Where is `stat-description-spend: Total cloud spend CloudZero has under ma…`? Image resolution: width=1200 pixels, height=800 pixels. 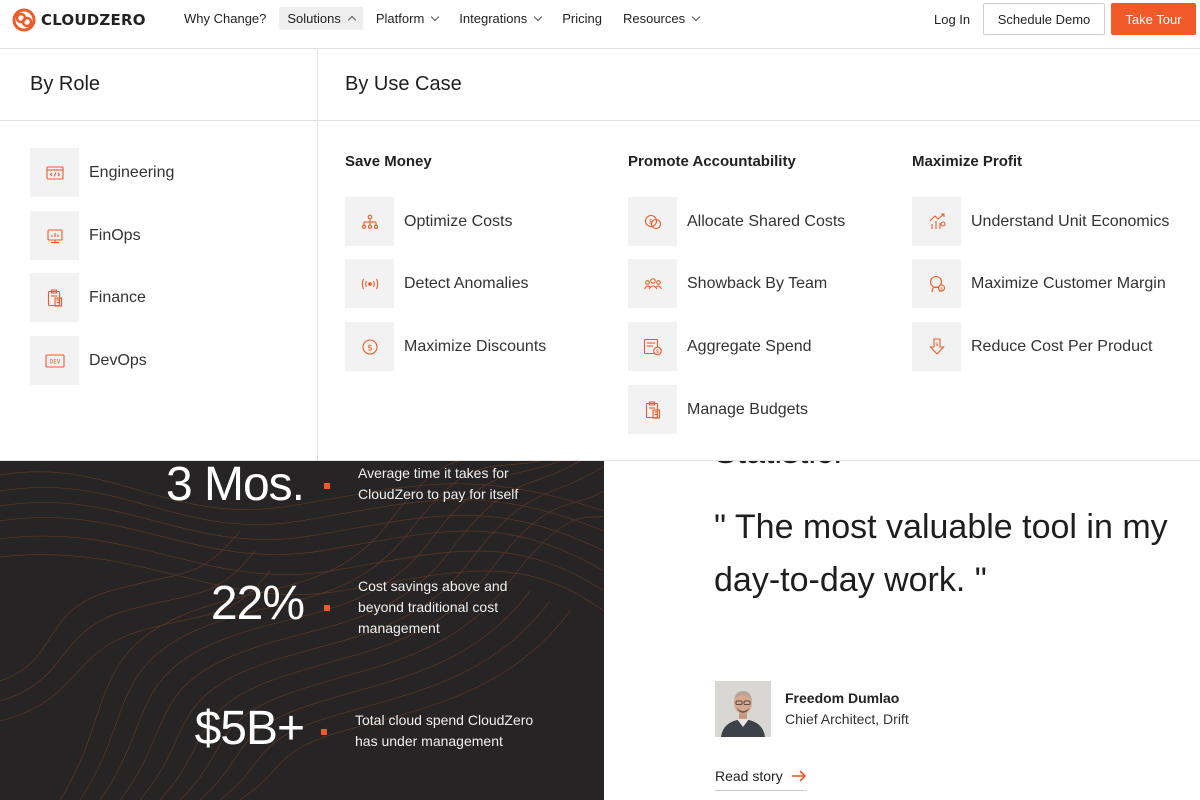 stat-description-spend: Total cloud spend CloudZero has under ma… is located at coordinates (444, 730).